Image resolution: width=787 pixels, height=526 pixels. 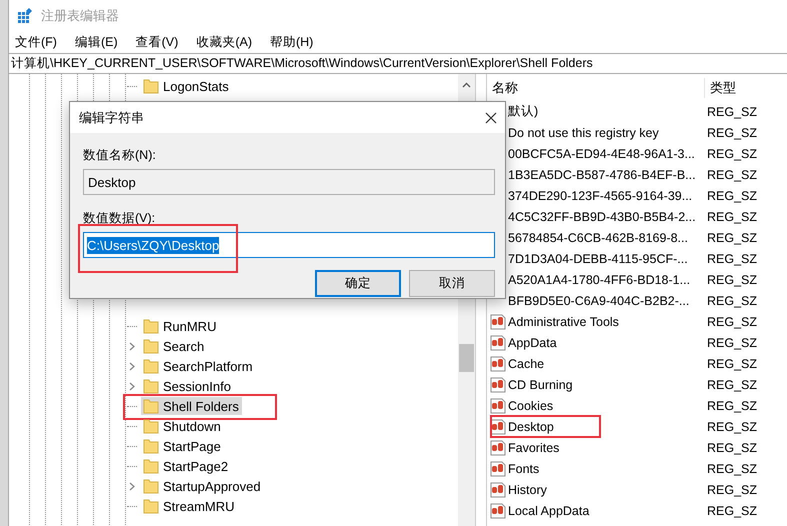 I want to click on value-name: CD Burning, so click(x=540, y=385).